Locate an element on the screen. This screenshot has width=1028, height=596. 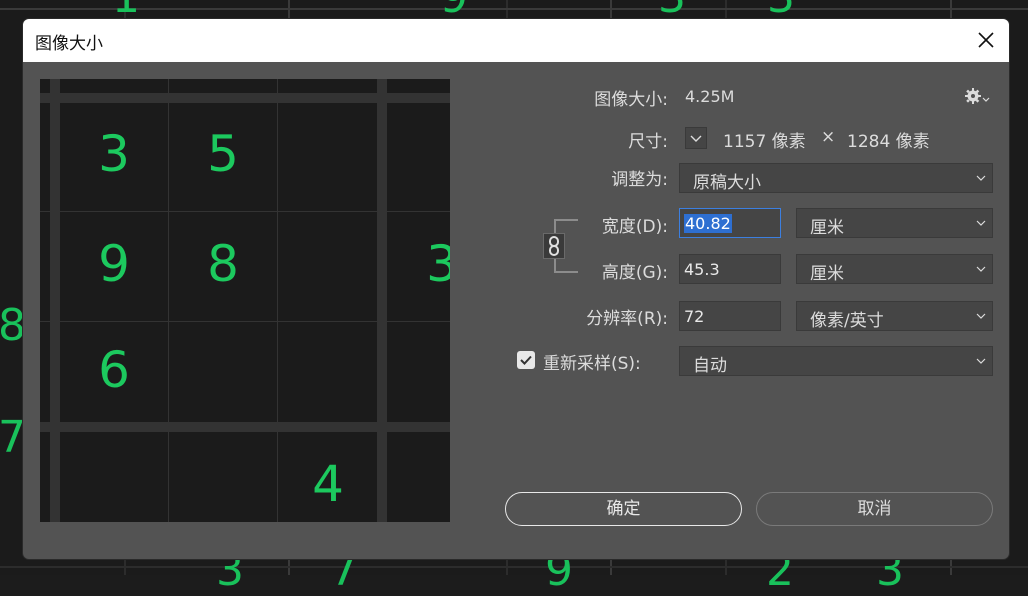
link-icon is located at coordinates (554, 246).